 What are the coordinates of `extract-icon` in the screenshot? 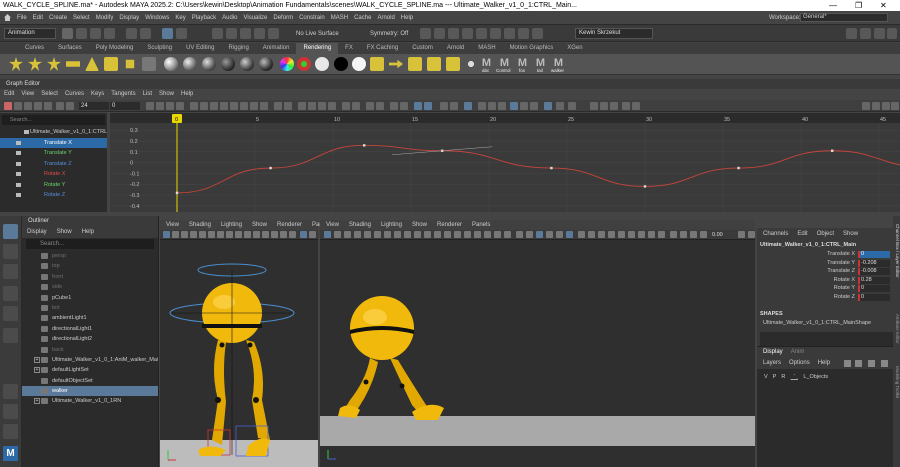 It's located at (572, 106).